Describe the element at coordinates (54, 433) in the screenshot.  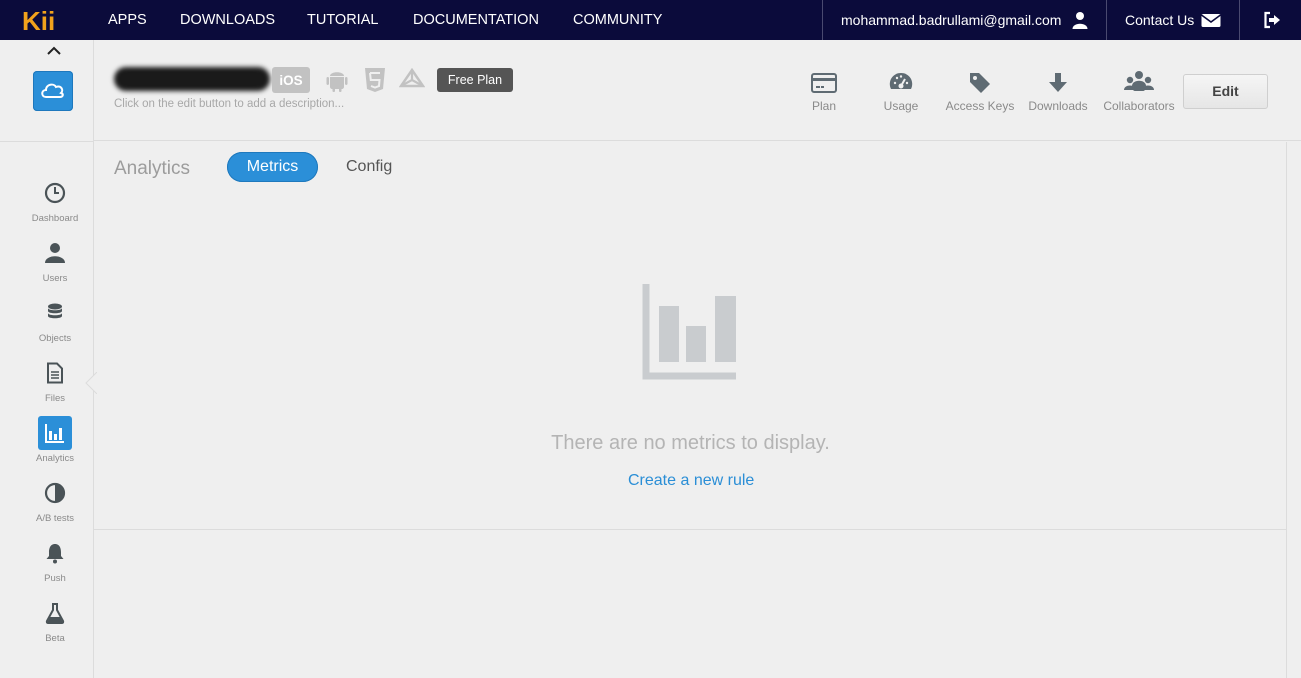
I see `bar-chart-icon` at that location.